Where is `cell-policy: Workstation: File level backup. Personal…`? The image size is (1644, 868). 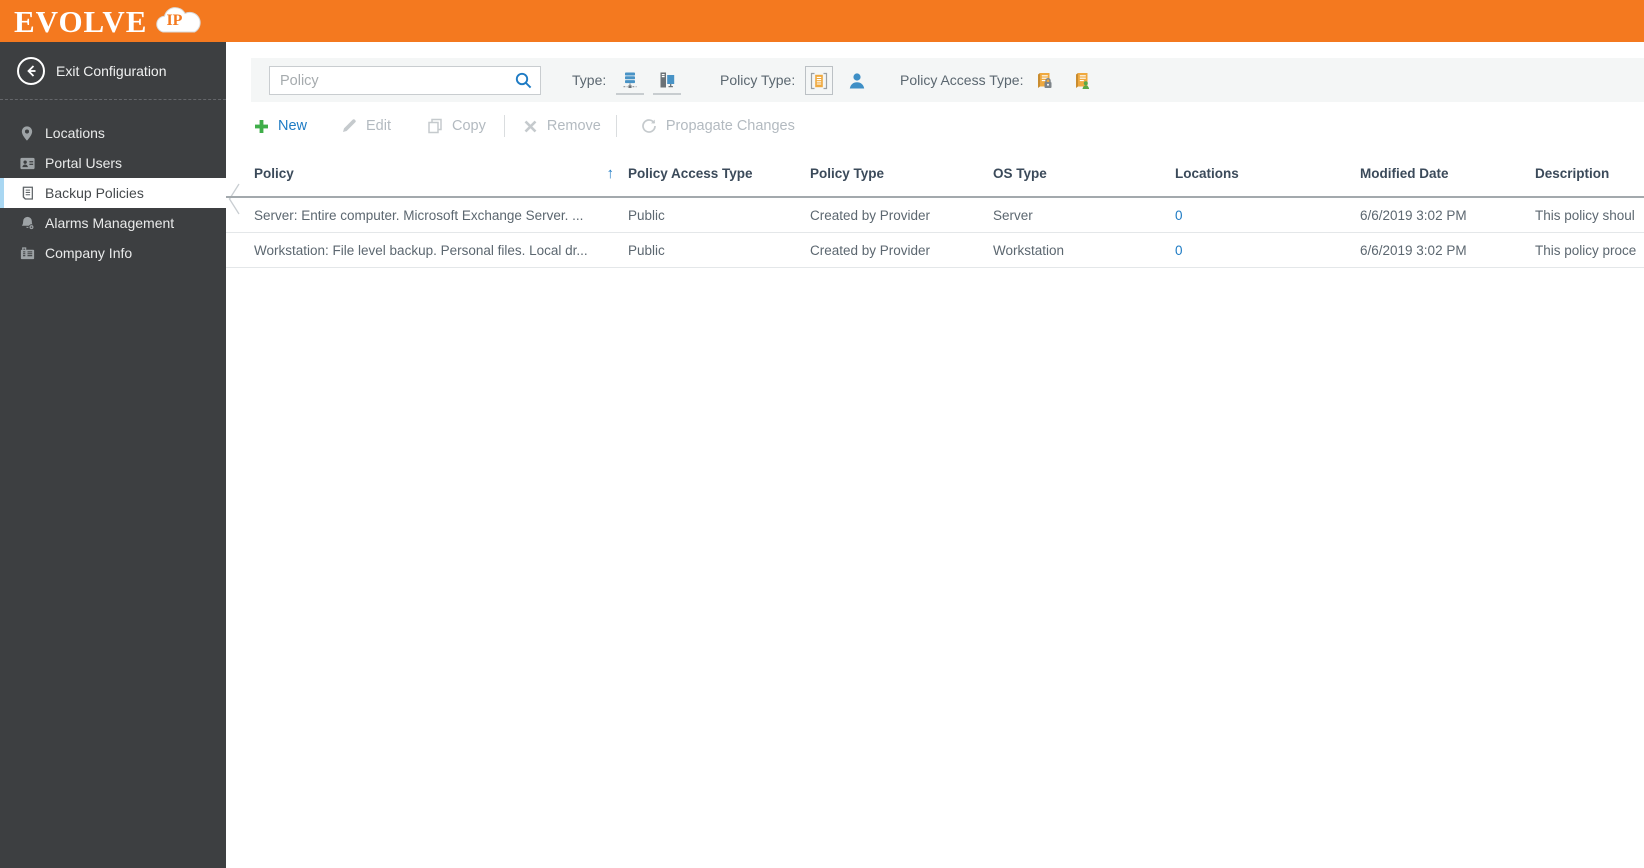
cell-policy: Workstation: File level backup. Personal… is located at coordinates (421, 250).